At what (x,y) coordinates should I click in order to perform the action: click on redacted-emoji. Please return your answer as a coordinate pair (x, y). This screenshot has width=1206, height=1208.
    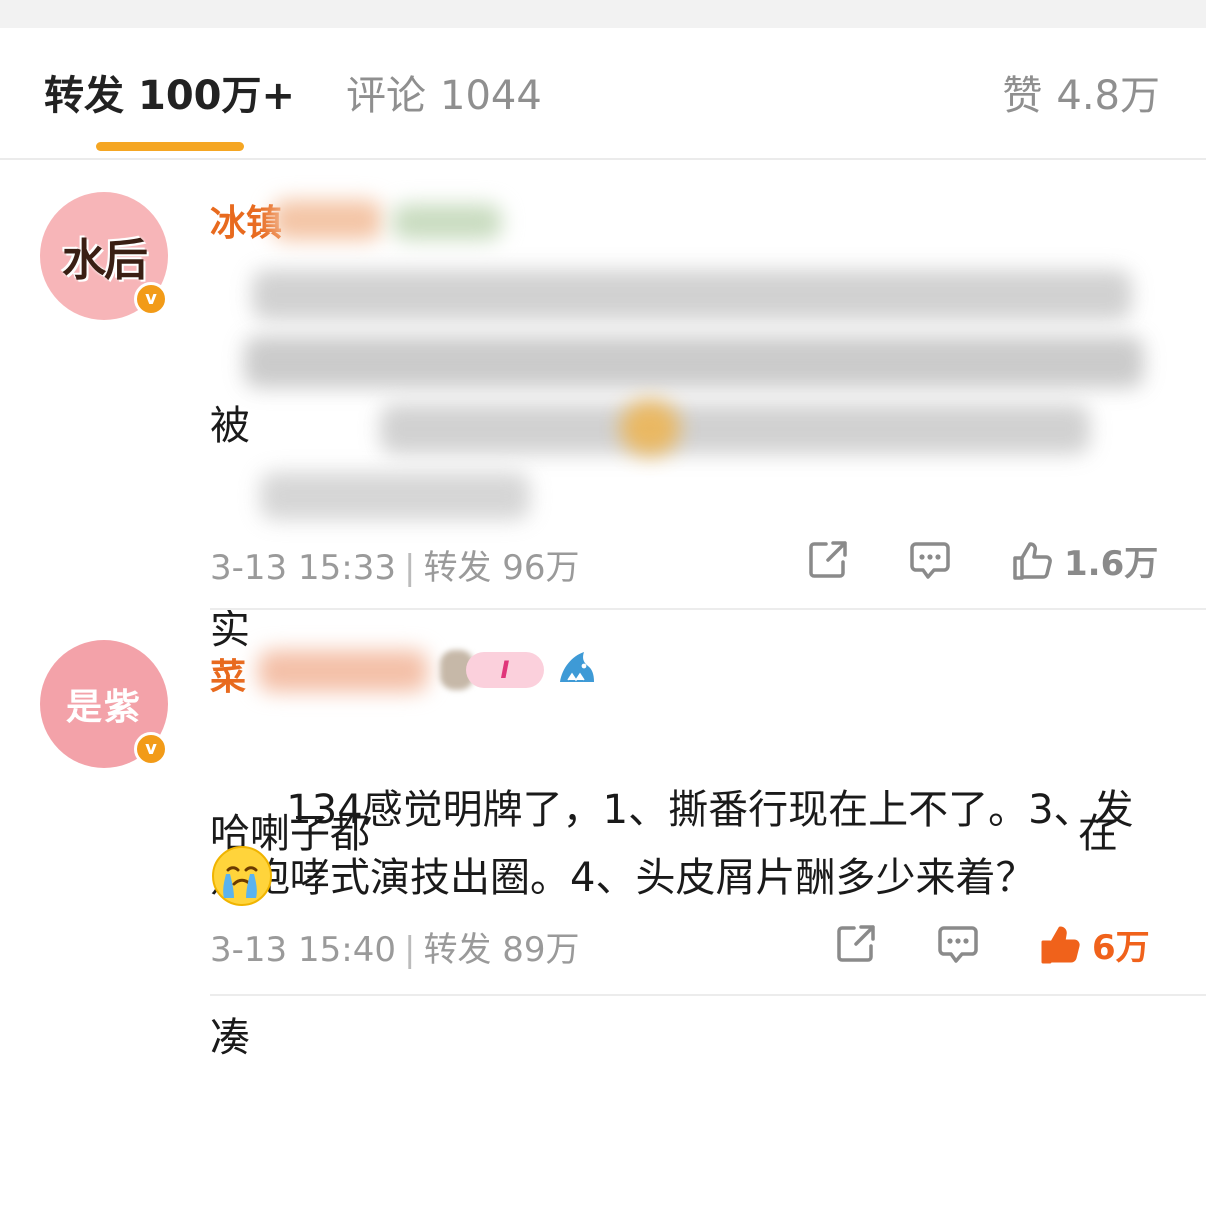
    Looking at the image, I should click on (650, 428).